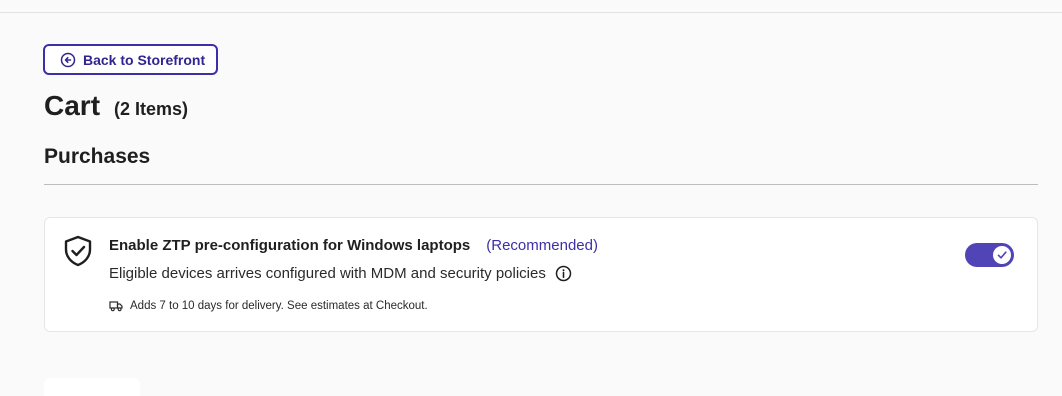 This screenshot has height=396, width=1062. Describe the element at coordinates (989, 255) in the screenshot. I see `ztp-toggle` at that location.